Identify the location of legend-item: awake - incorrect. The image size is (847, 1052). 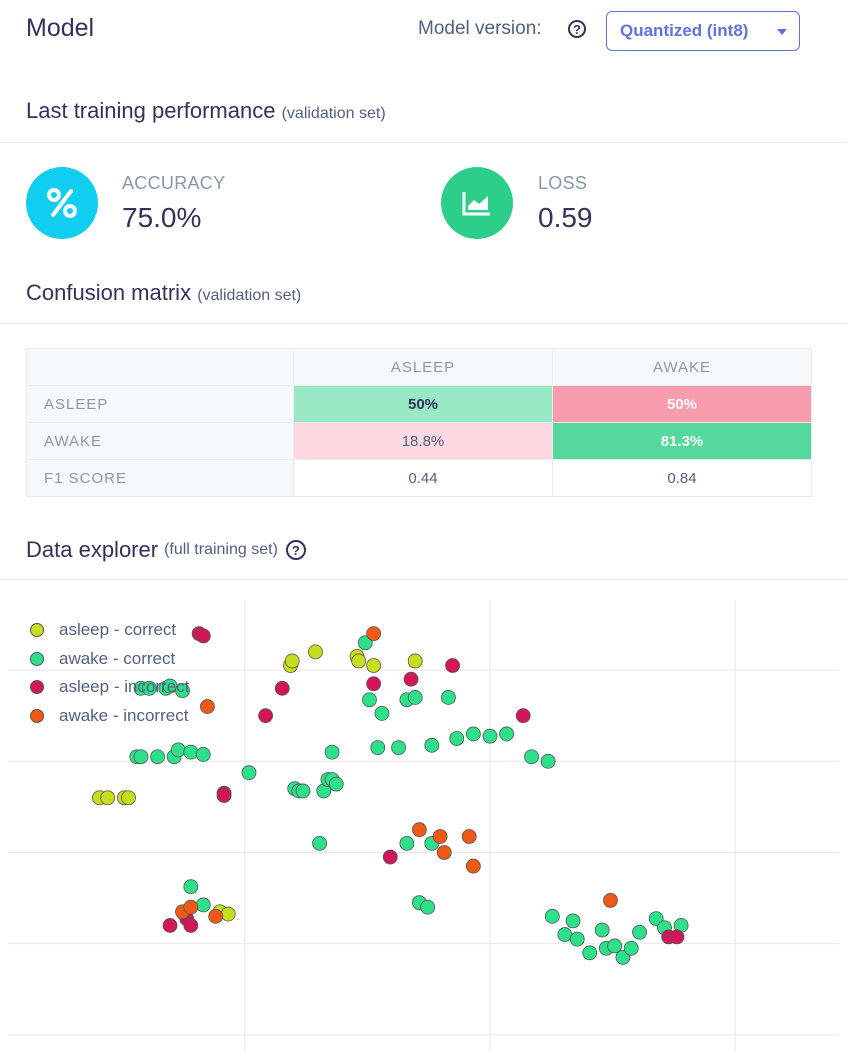
(109, 716).